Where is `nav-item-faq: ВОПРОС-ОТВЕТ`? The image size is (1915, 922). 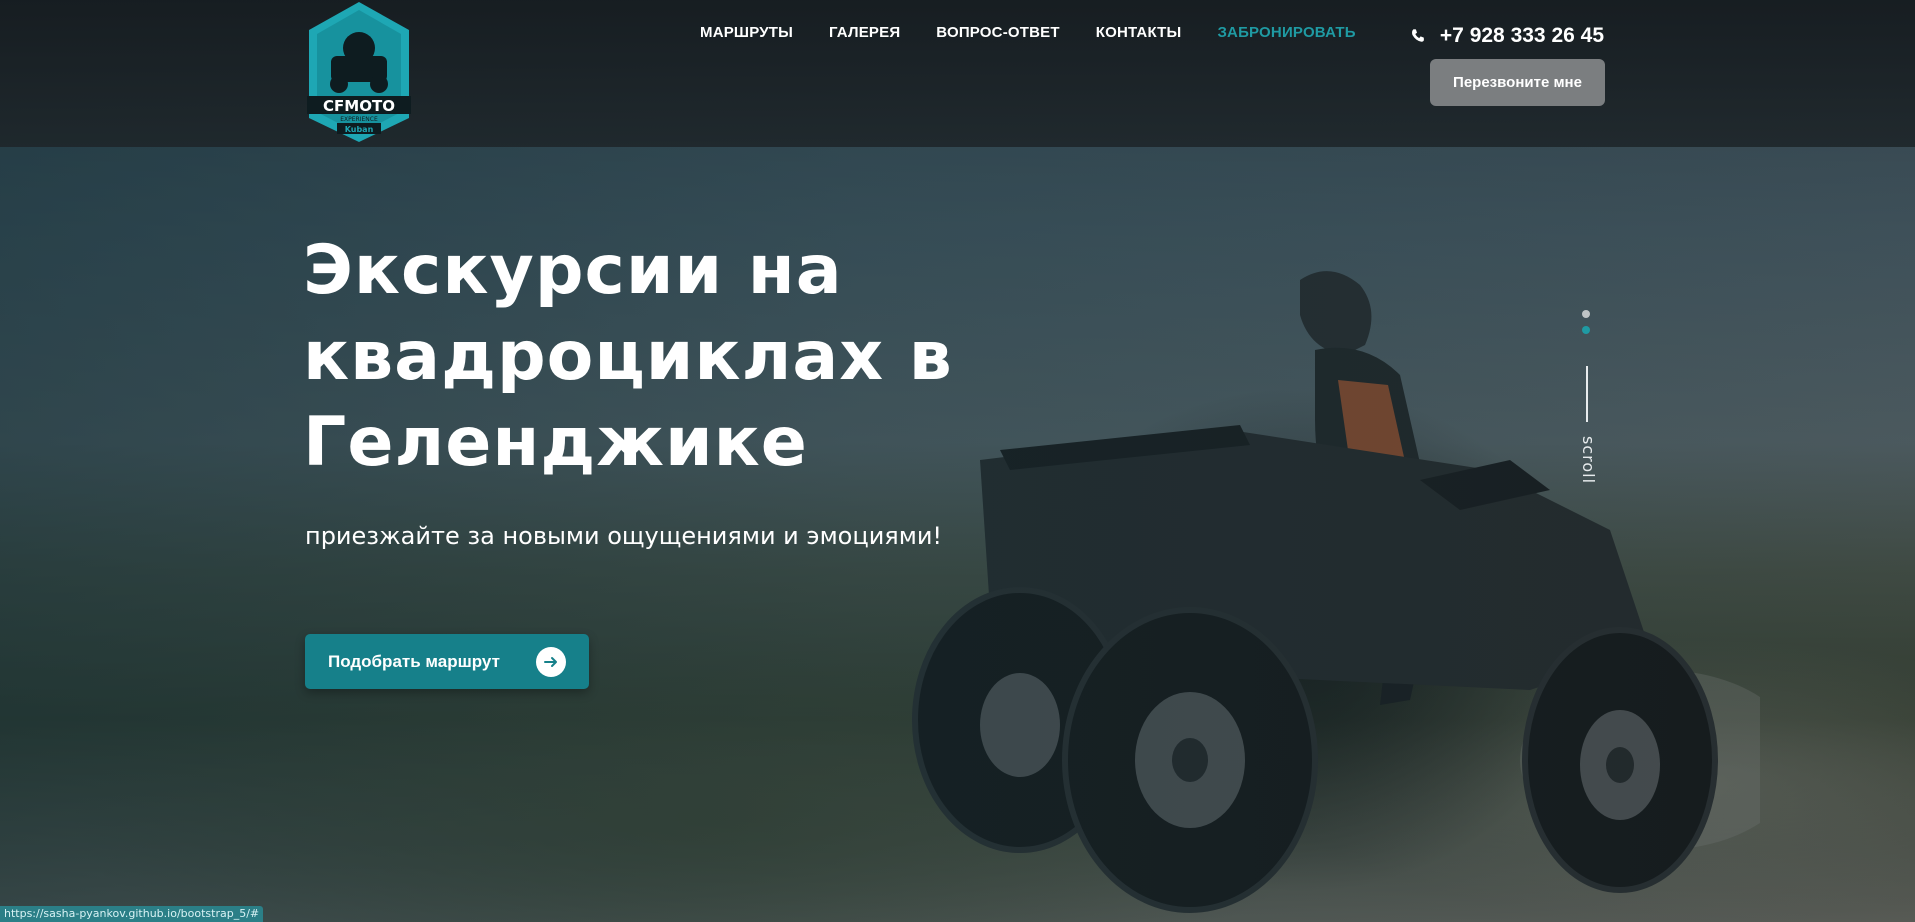
nav-item-faq: ВОПРОС-ОТВЕТ is located at coordinates (997, 32).